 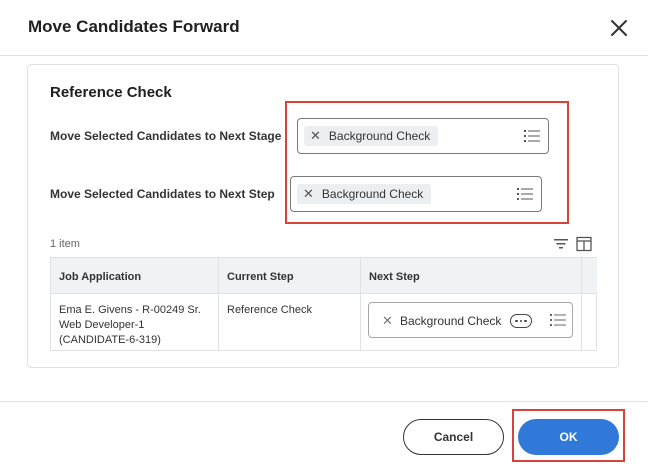 What do you see at coordinates (471, 276) in the screenshot?
I see `header-next-step: Next Step` at bounding box center [471, 276].